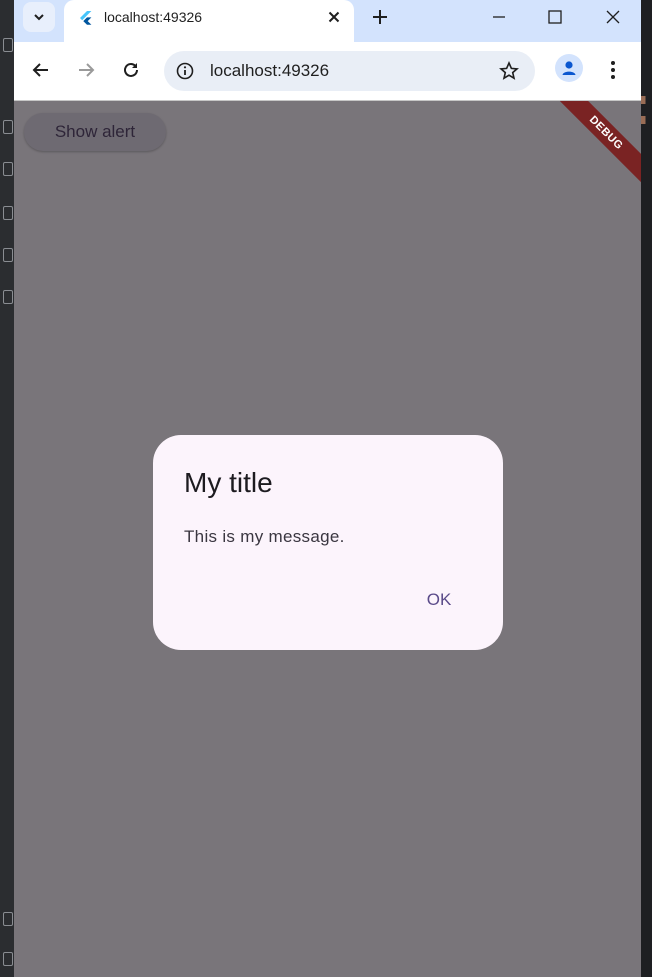  I want to click on maximize-icon, so click(555, 17).